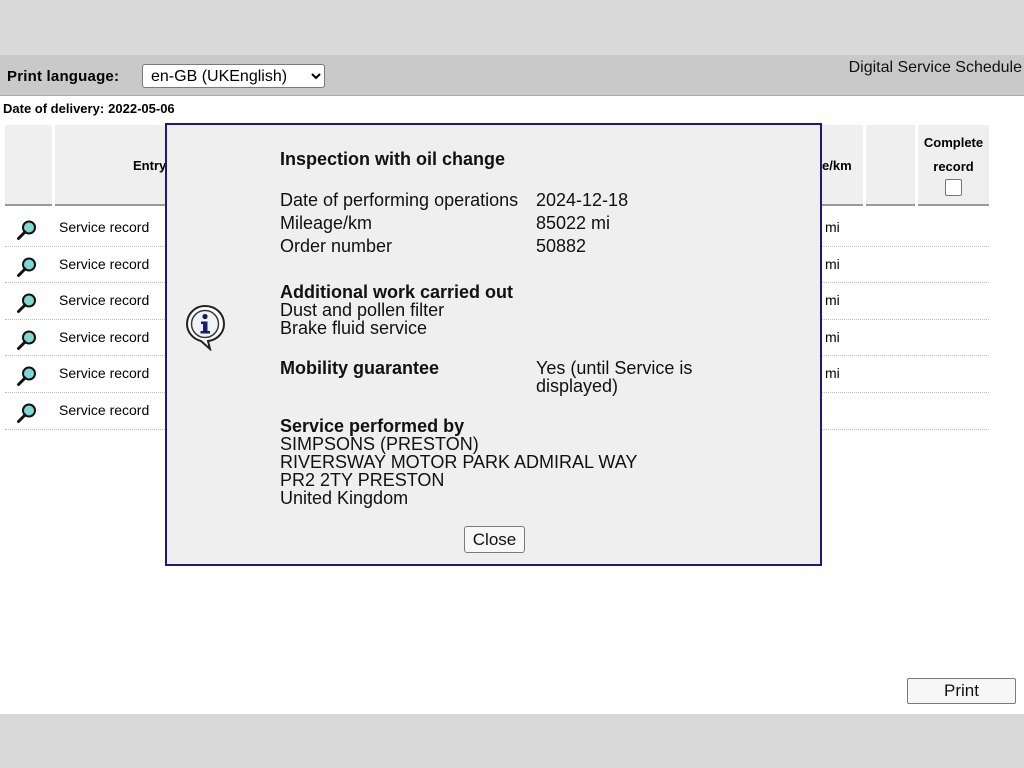 The image size is (1024, 768). Describe the element at coordinates (362, 480) in the screenshot. I see `dealer-address-line: PR2 2TY PRESTON` at that location.